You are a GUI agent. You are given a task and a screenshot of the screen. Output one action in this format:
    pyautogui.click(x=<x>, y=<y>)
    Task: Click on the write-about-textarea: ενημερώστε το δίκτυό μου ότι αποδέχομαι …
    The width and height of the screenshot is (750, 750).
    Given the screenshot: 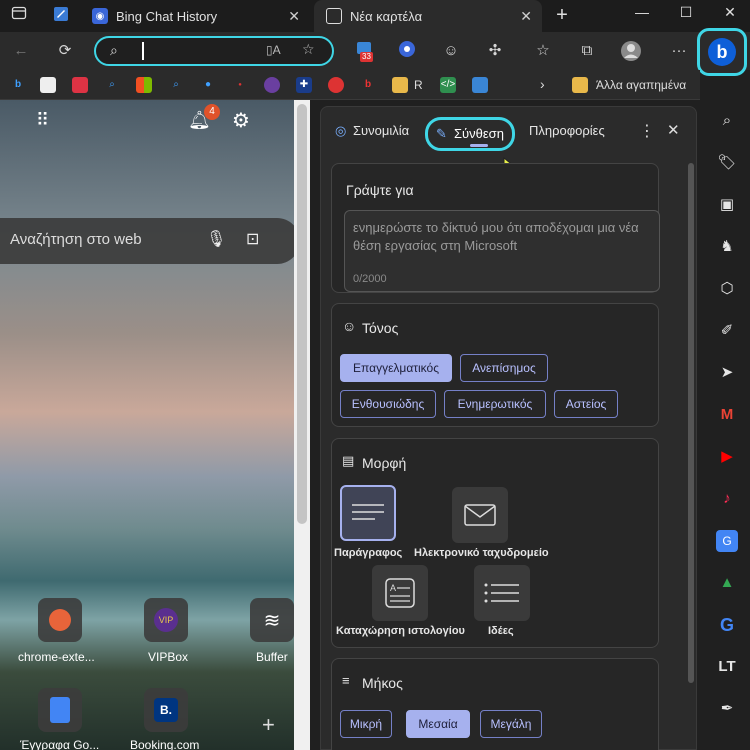 What is the action you would take?
    pyautogui.click(x=502, y=251)
    